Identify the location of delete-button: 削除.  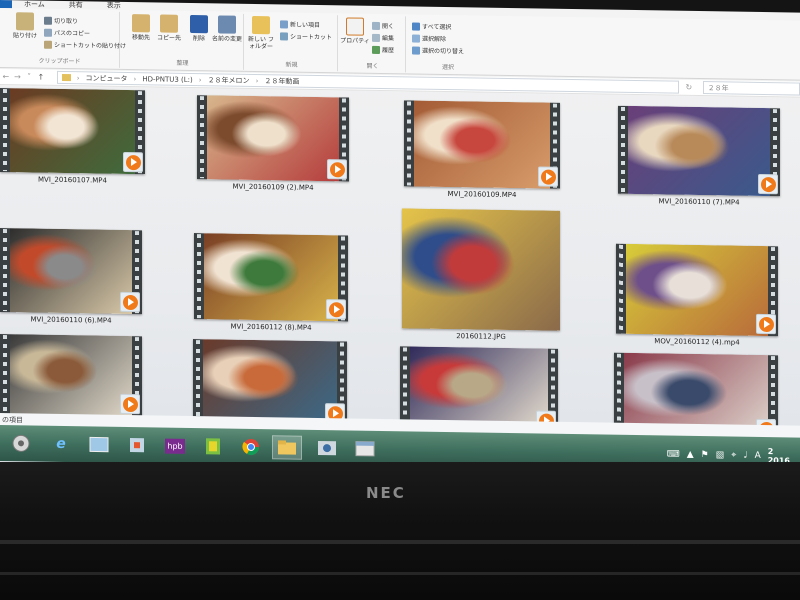
(199, 28).